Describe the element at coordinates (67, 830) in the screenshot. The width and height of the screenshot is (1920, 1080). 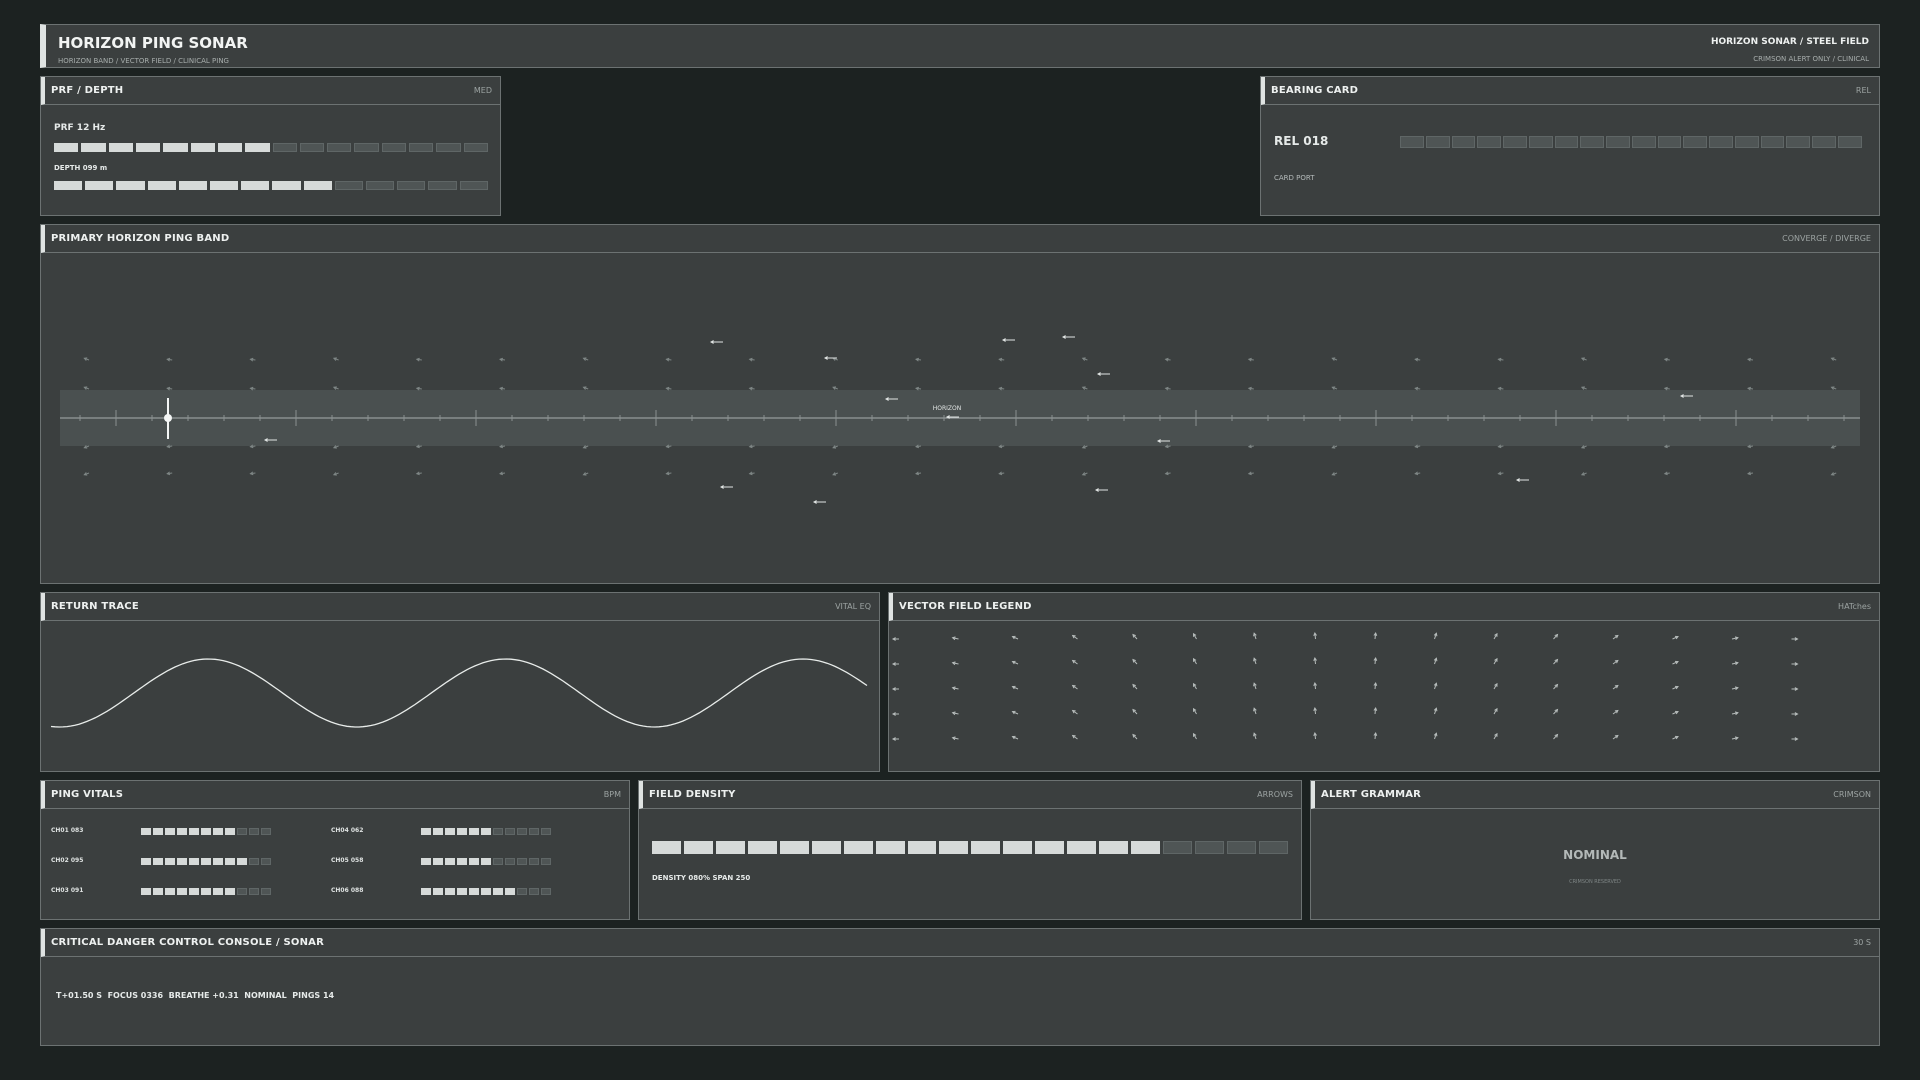
I see `vital-channel-label: CH01 083` at that location.